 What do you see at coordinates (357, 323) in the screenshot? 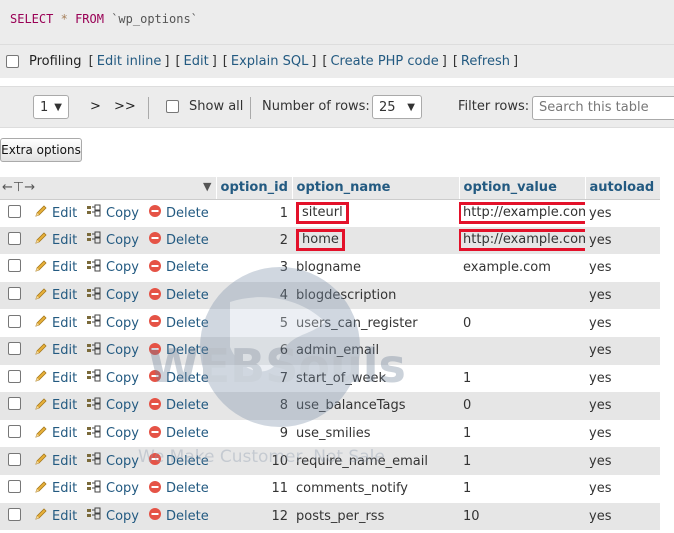
I see `option-name-value: users_can_register` at bounding box center [357, 323].